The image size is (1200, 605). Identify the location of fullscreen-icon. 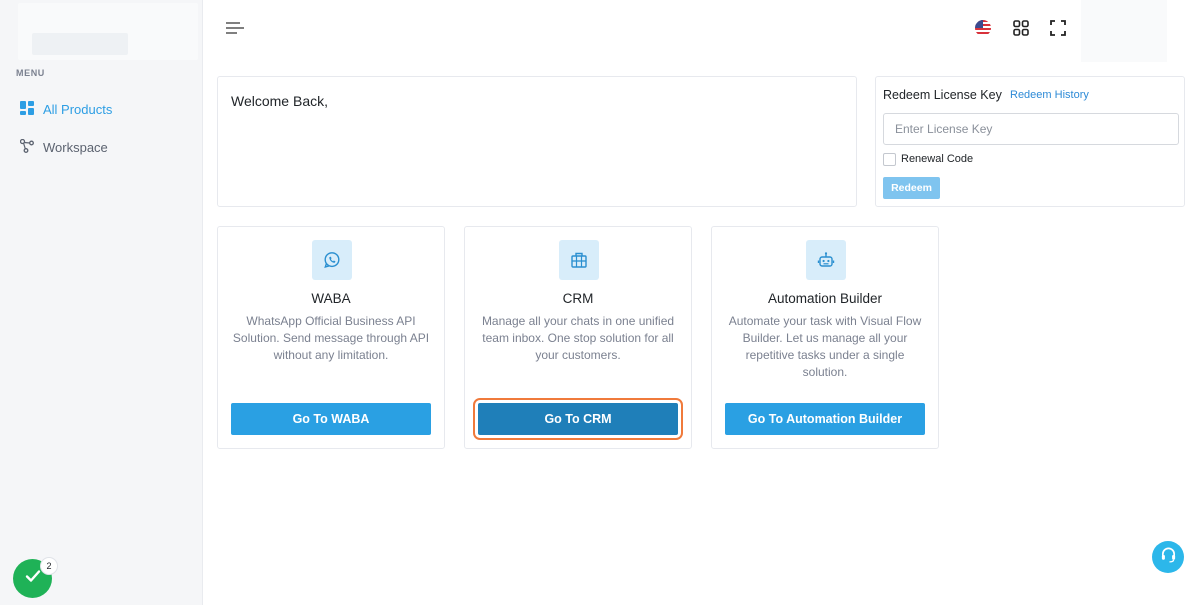
(1058, 28).